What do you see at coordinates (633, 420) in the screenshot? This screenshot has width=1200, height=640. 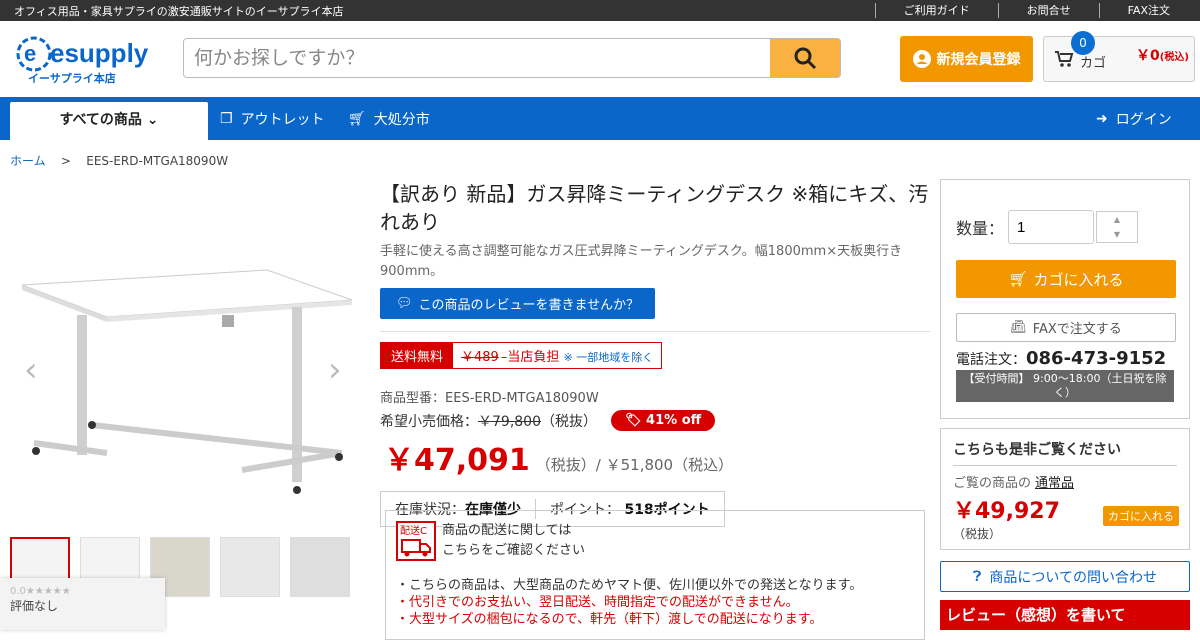 I see `tag-icon: 🏷︎` at bounding box center [633, 420].